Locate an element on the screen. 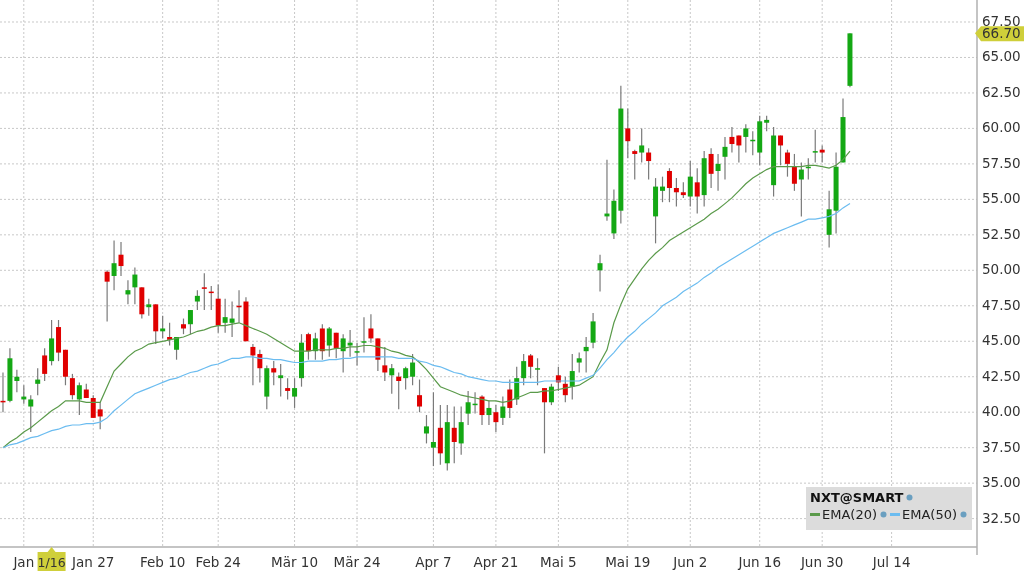 Image resolution: width=1024 pixels, height=575 pixels. axis-label: Jun 30 is located at coordinates (822, 562).